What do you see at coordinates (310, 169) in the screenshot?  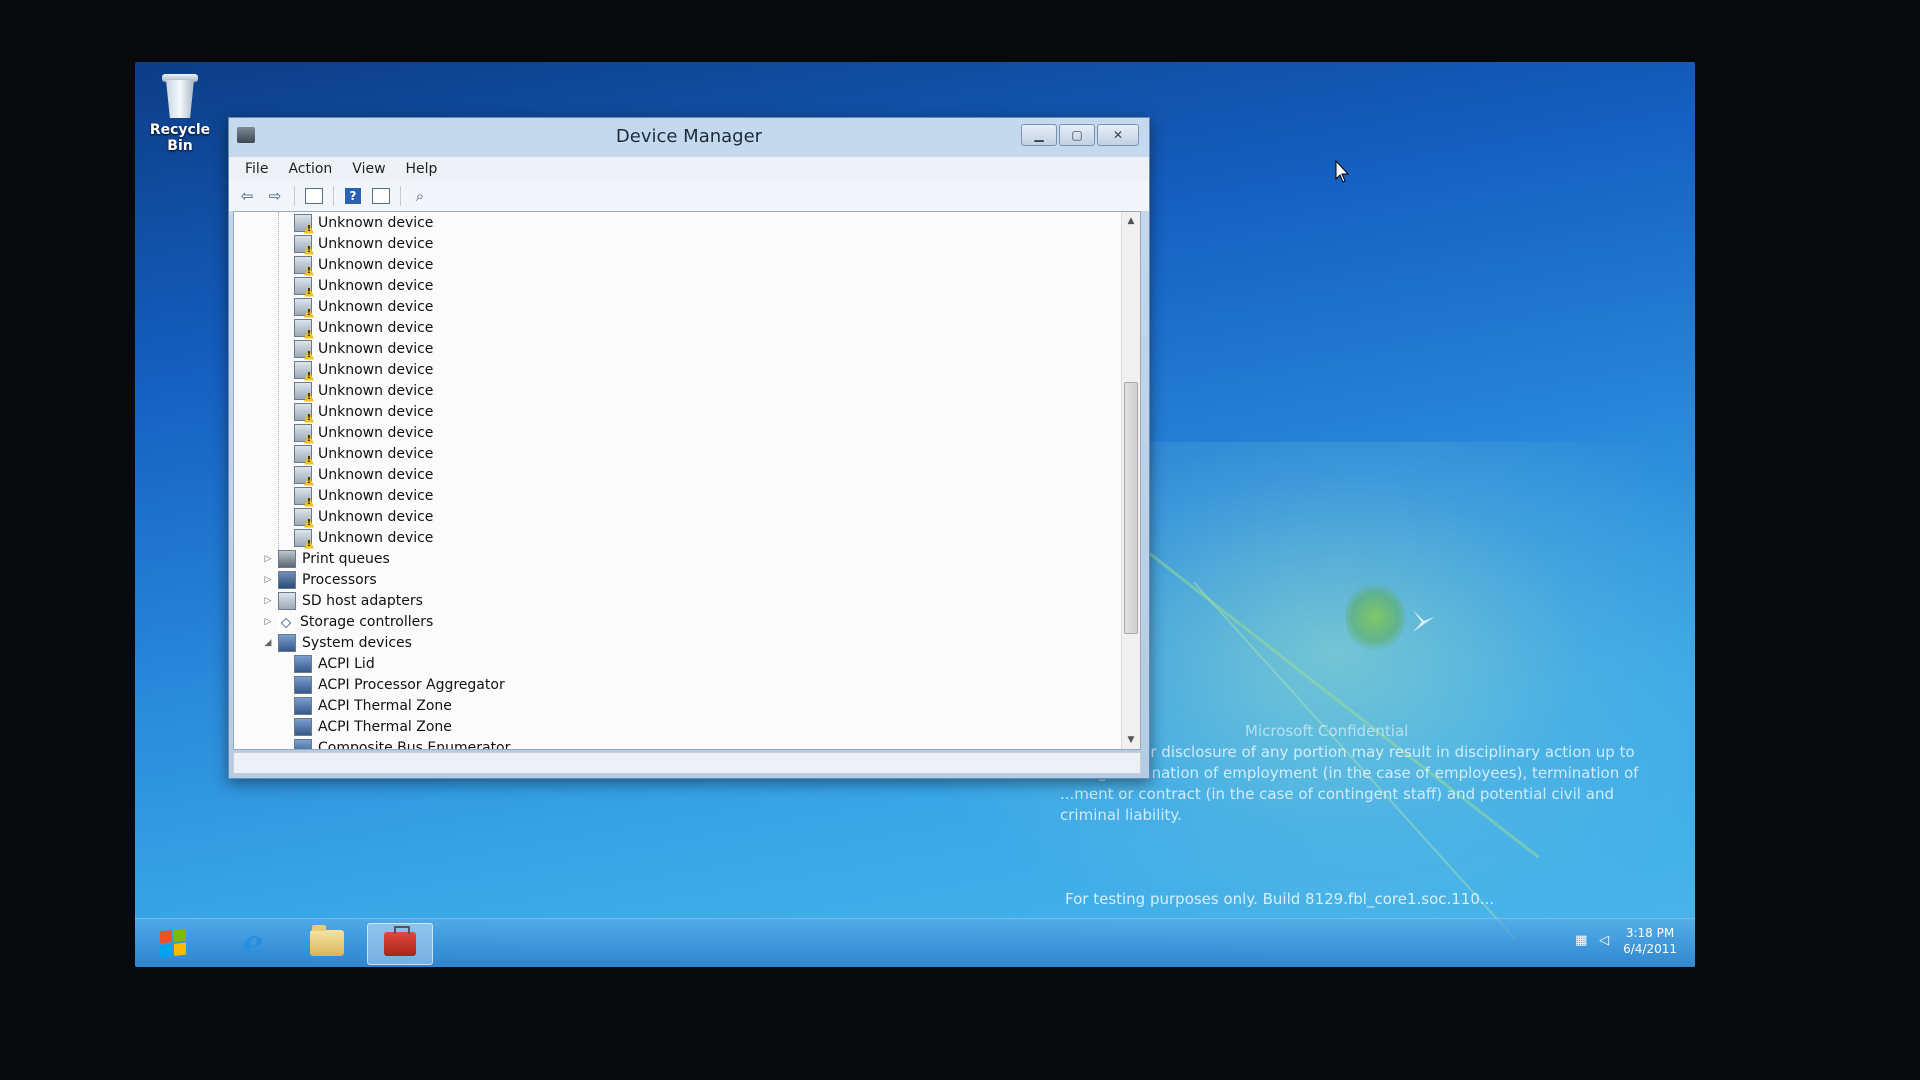 I see `menu-action: Action` at bounding box center [310, 169].